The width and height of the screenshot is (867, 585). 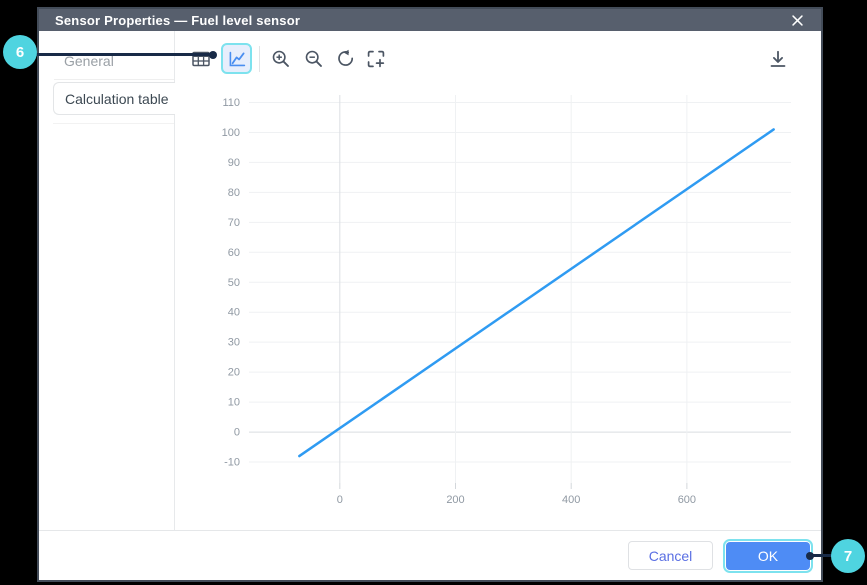 What do you see at coordinates (234, 223) in the screenshot?
I see `y-tick-label: 70` at bounding box center [234, 223].